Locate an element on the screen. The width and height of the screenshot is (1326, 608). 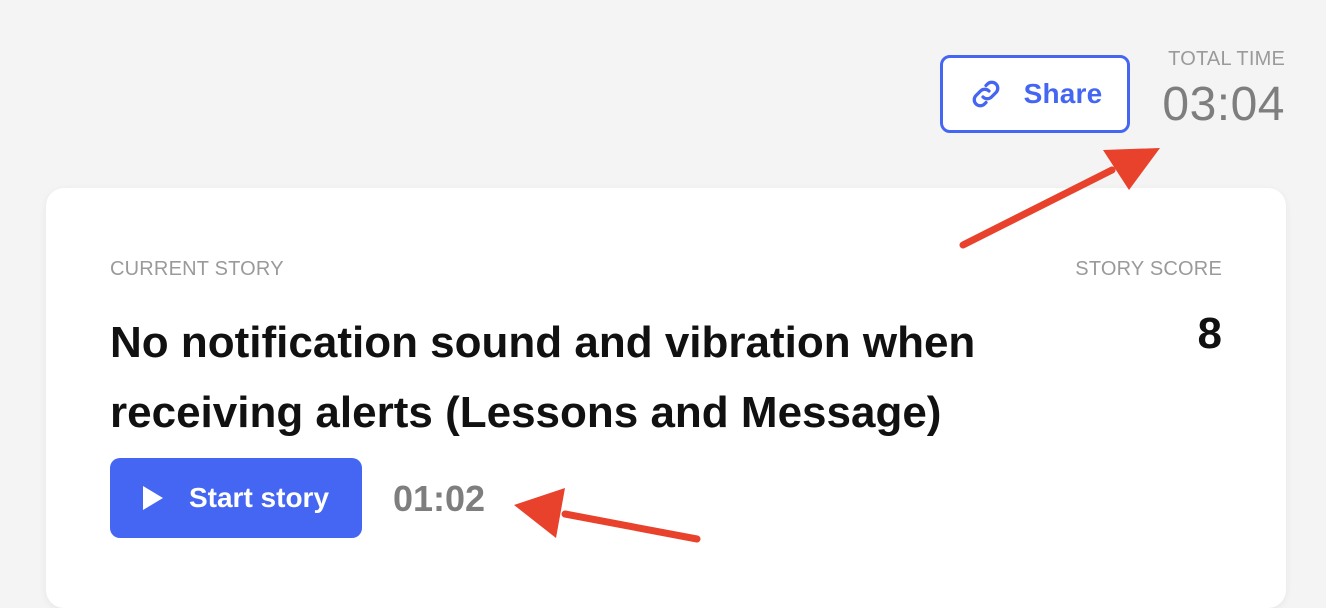
total-time: TOTAL TIME 03:04 is located at coordinates (1223, 90).